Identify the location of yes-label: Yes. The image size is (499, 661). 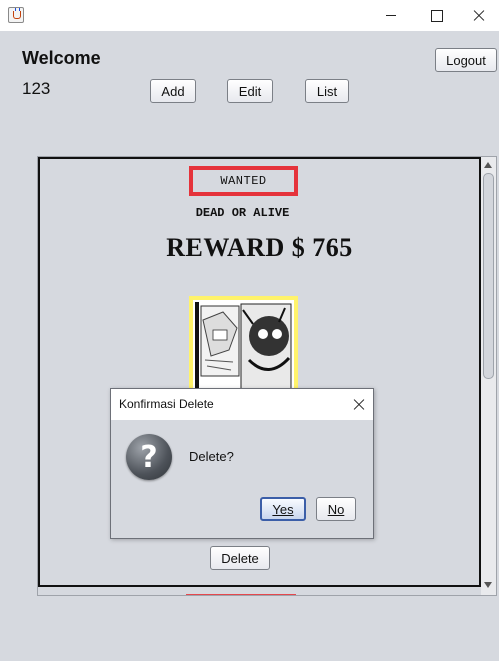
(283, 509).